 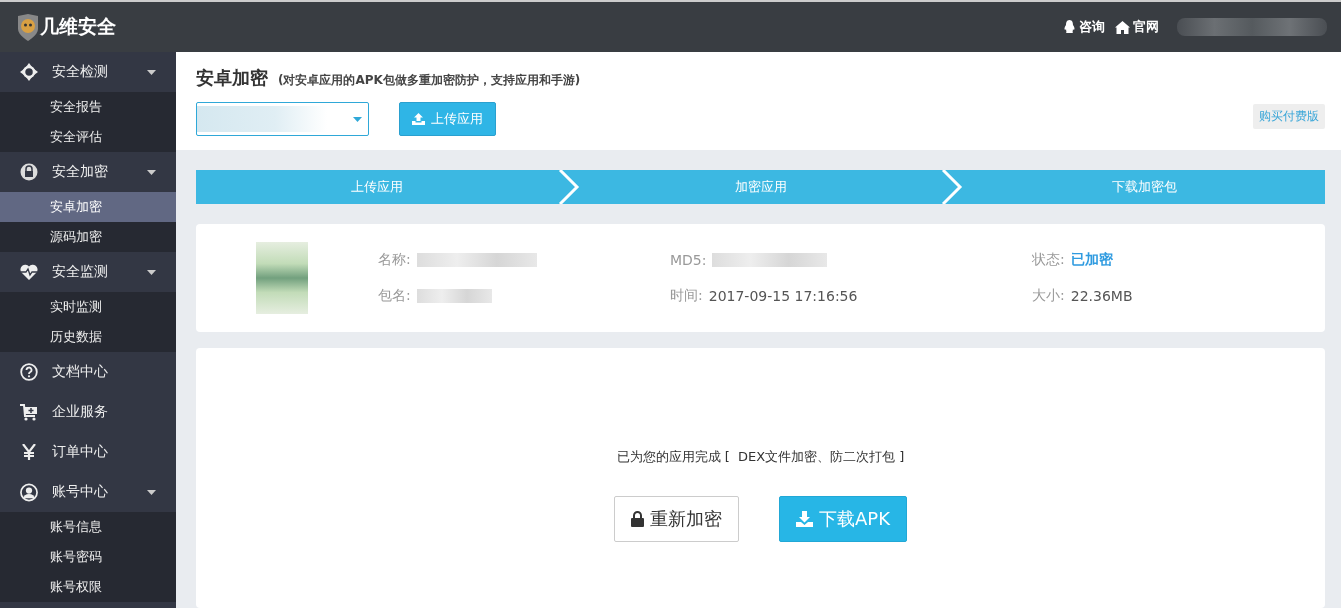 I want to click on step-label: 加密应用, so click(x=760, y=187).